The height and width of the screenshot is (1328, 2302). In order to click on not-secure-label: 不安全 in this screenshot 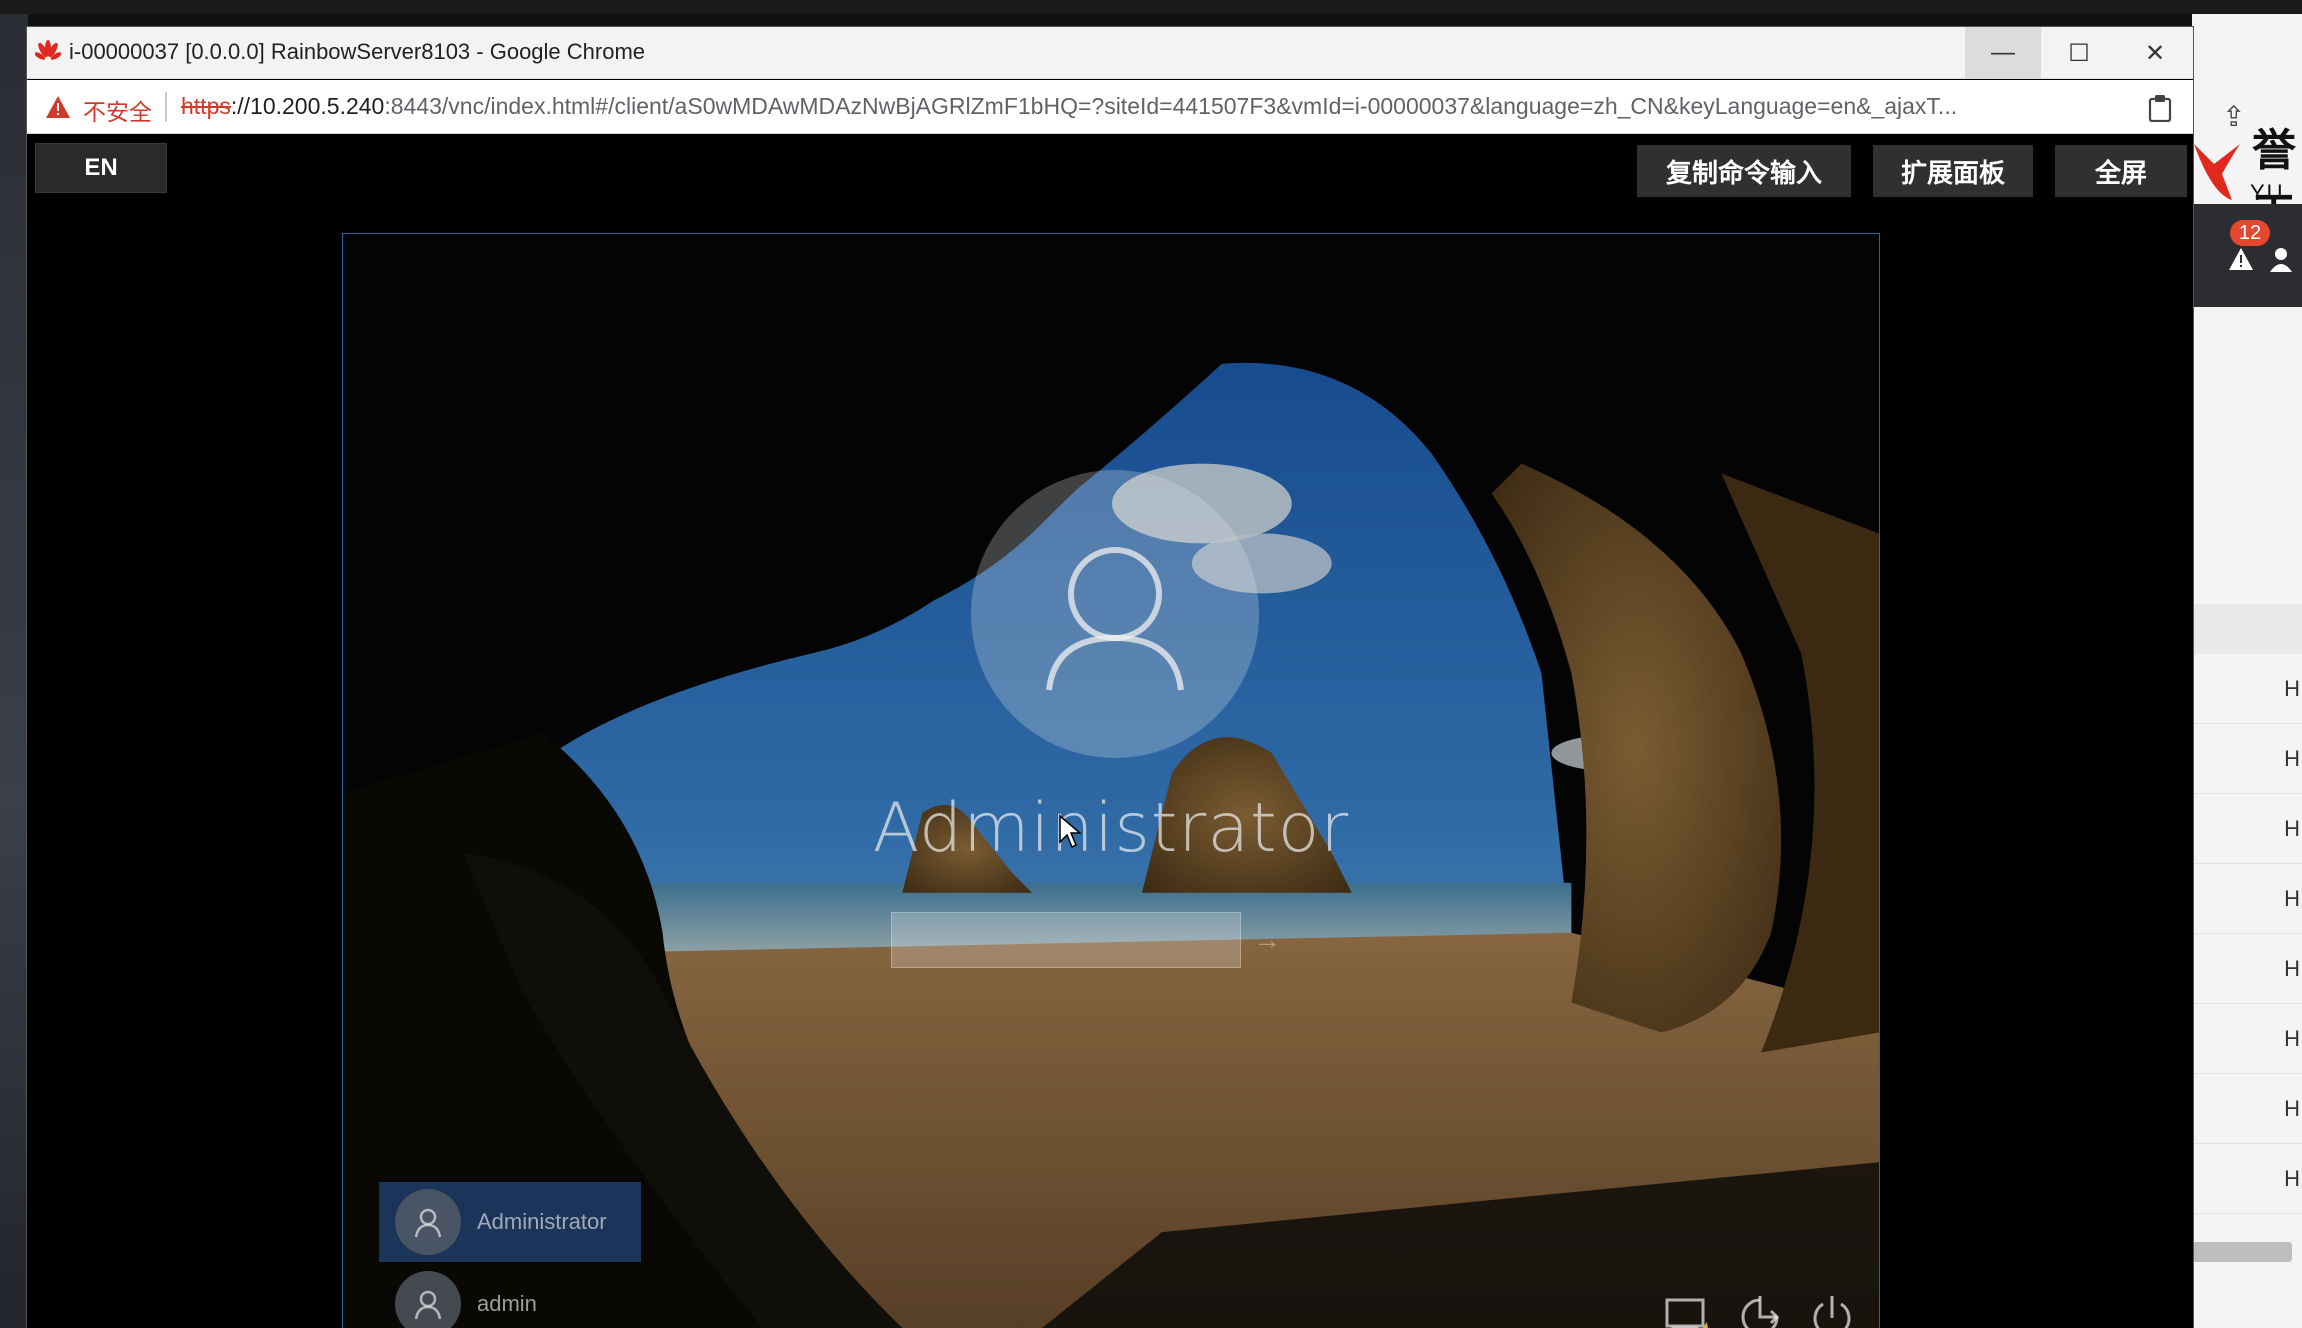, I will do `click(117, 110)`.